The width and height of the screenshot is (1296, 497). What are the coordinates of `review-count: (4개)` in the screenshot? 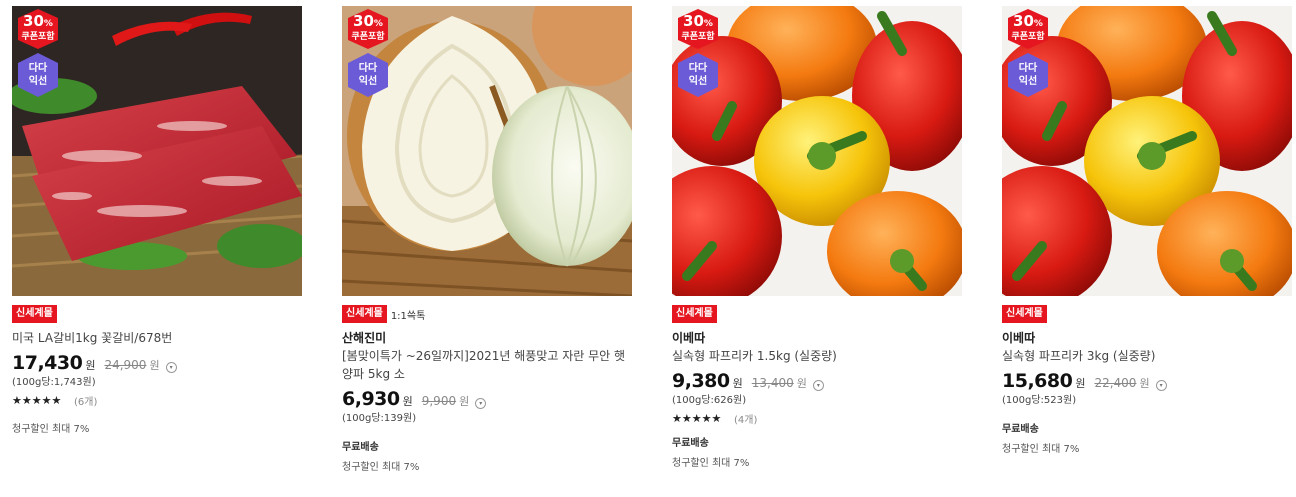 It's located at (745, 418).